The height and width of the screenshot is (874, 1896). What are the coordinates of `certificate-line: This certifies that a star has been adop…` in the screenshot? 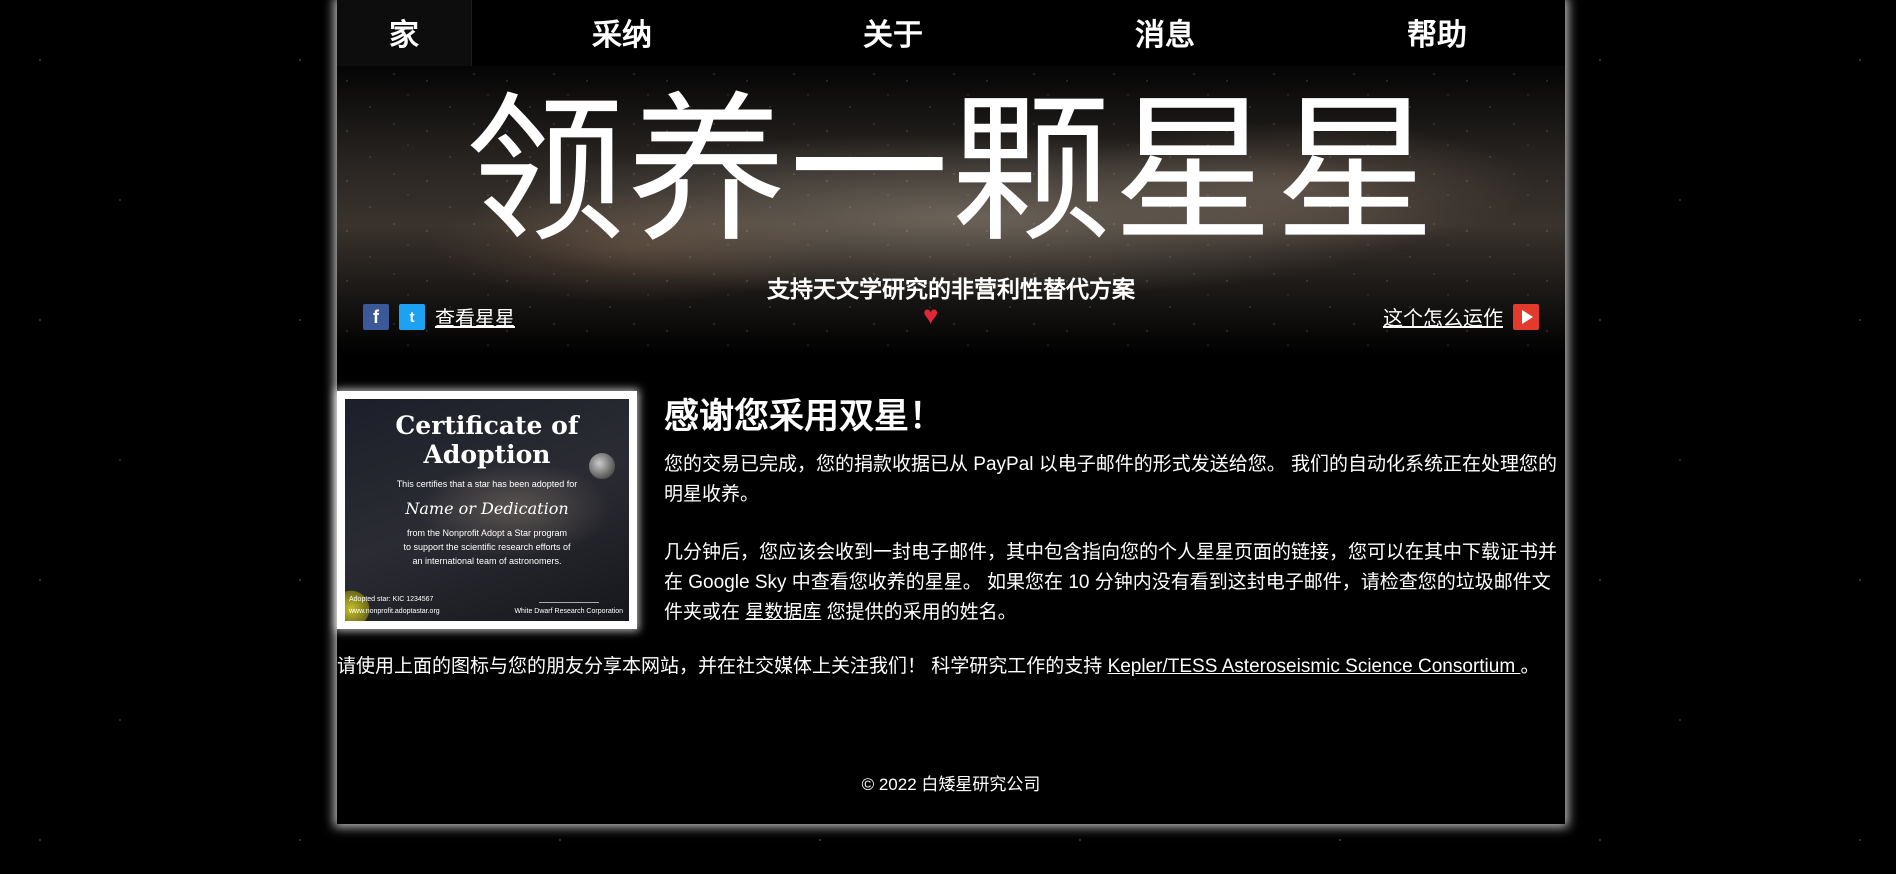 It's located at (487, 484).